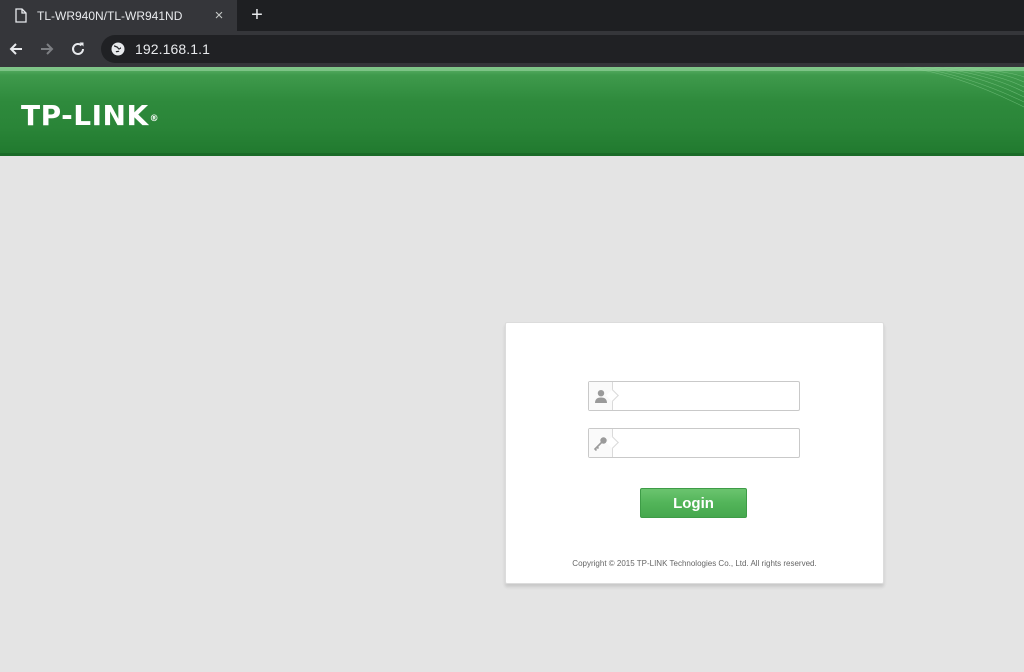  Describe the element at coordinates (601, 443) in the screenshot. I see `key-icon` at that location.